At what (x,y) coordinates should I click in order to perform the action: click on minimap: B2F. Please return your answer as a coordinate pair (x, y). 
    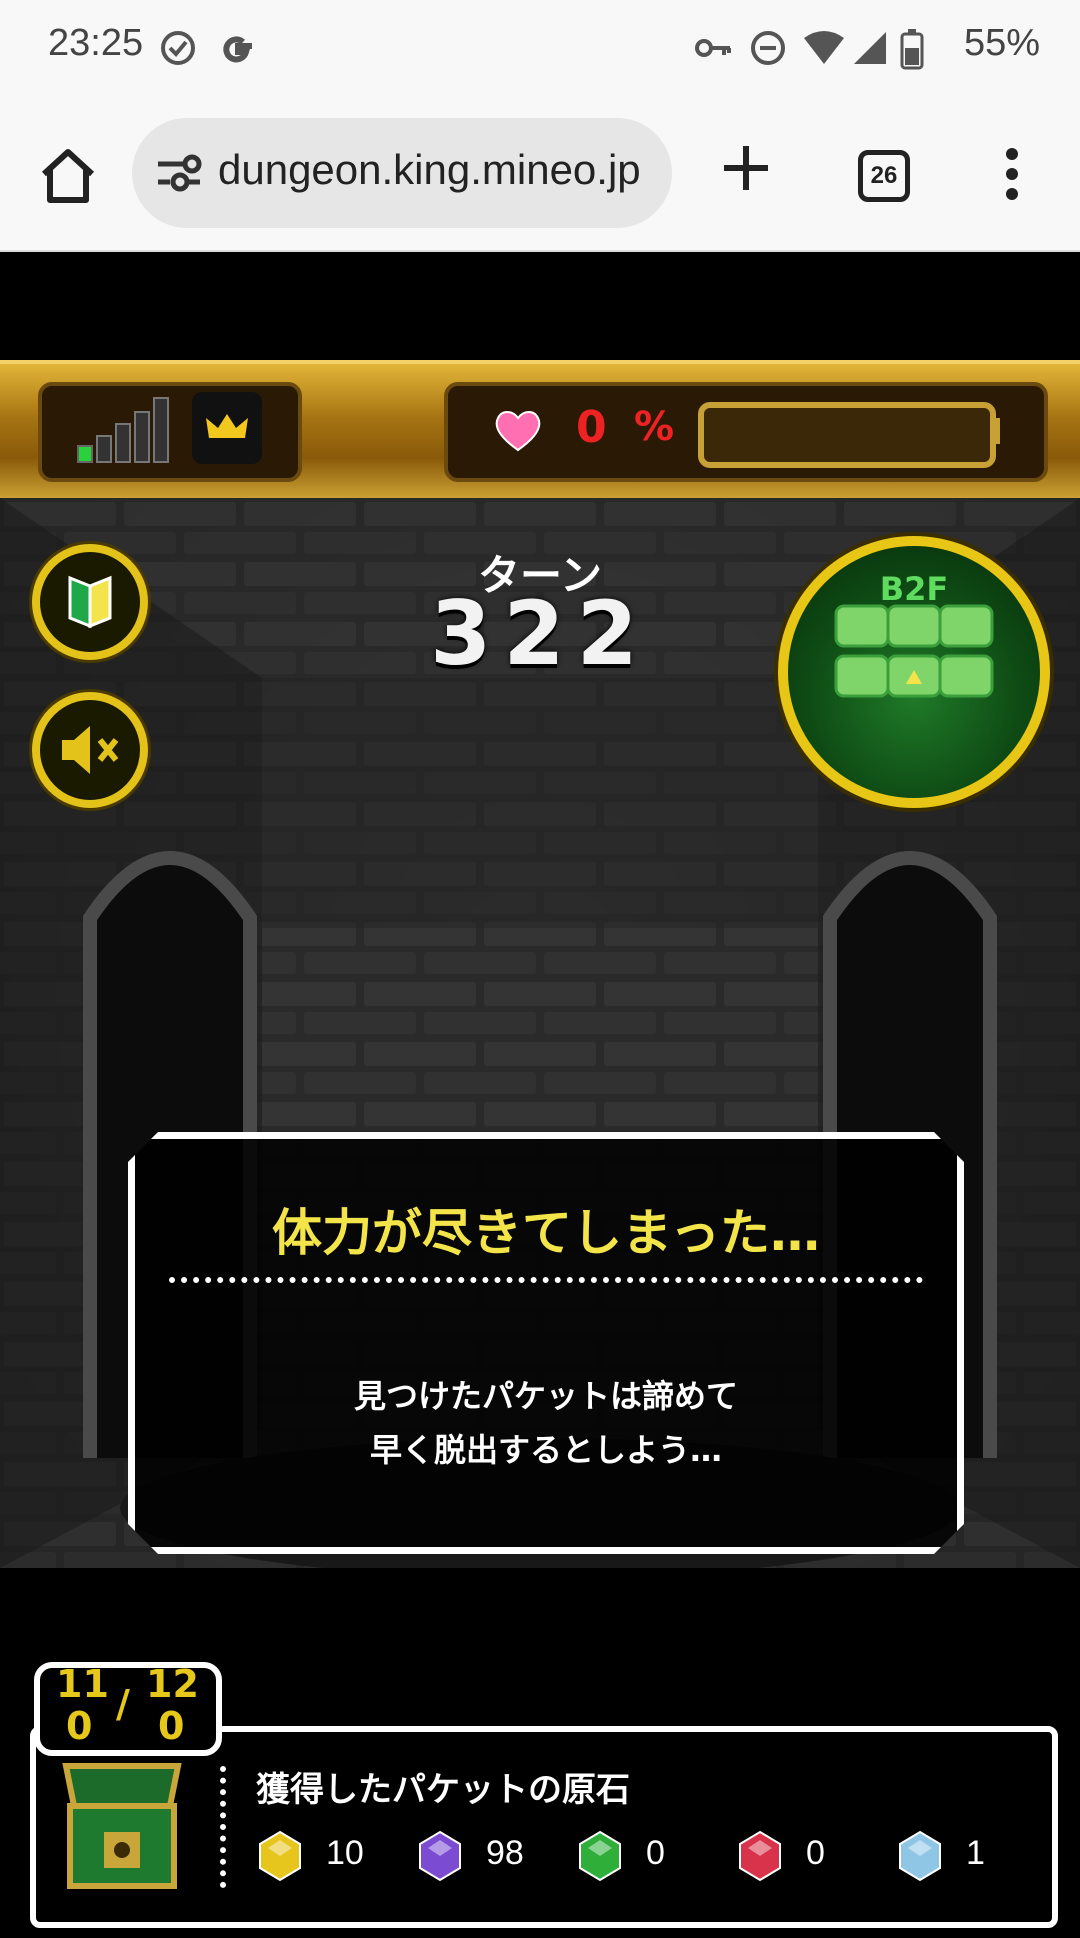
    Looking at the image, I should click on (914, 672).